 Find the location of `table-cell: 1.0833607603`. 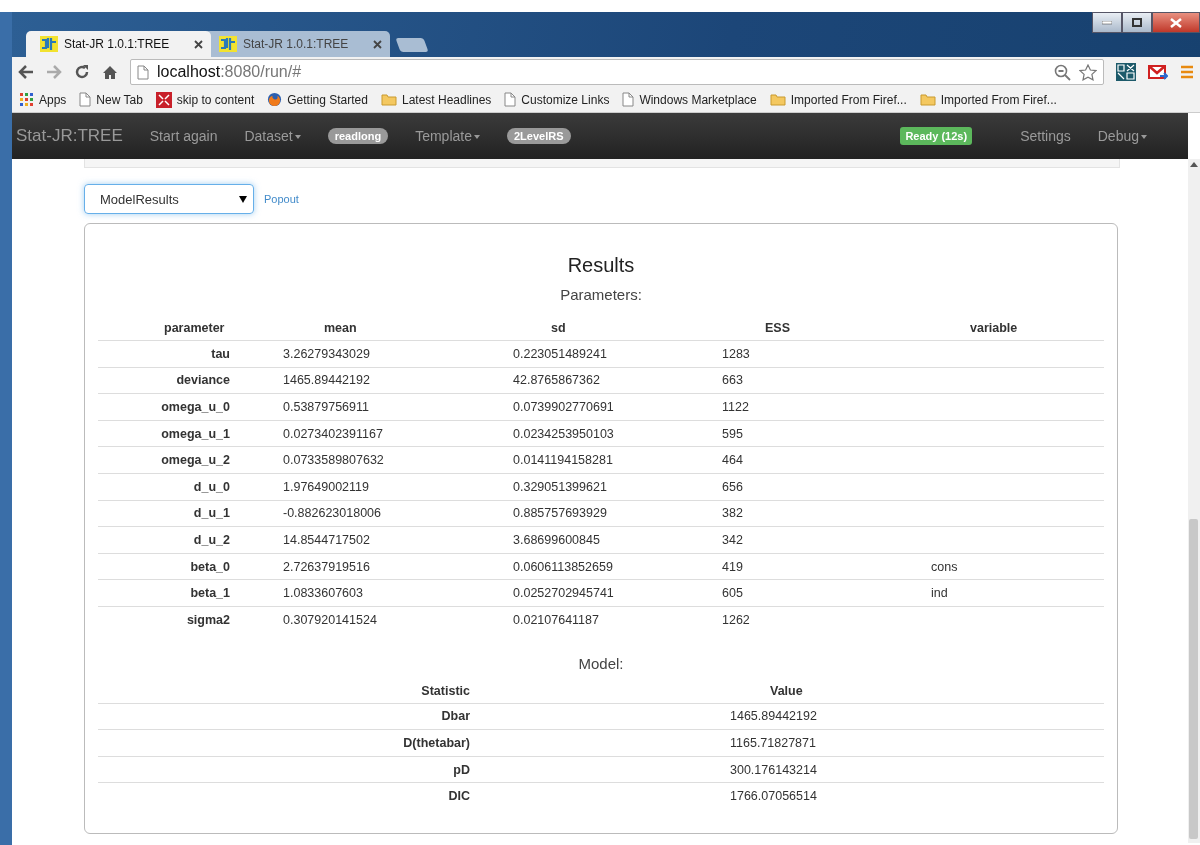

table-cell: 1.0833607603 is located at coordinates (323, 593).